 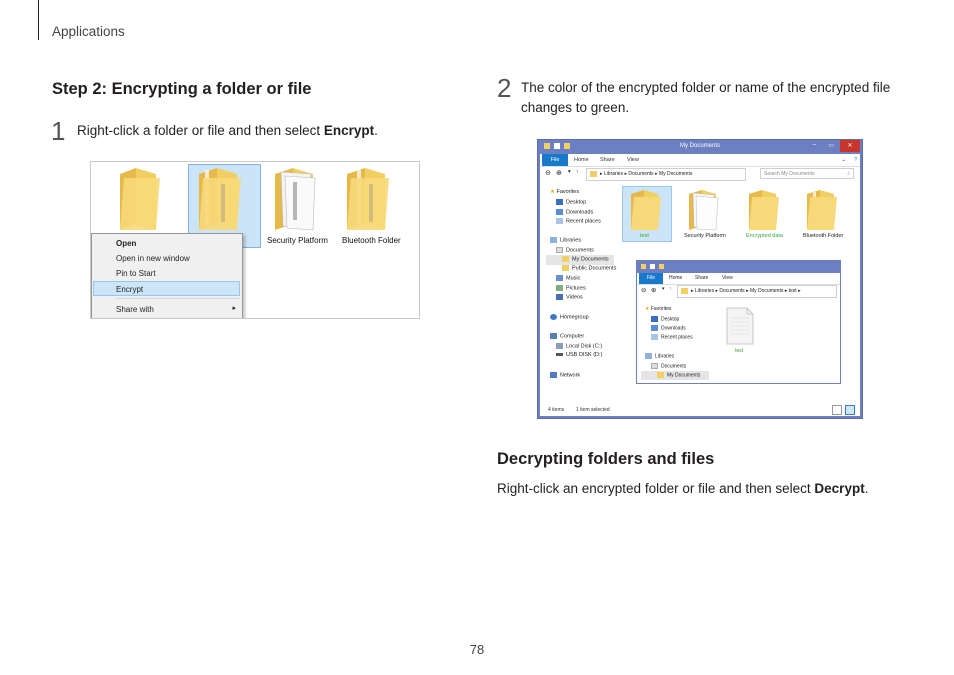 I want to click on breadcrumb-documents: Documents, so click(x=640, y=174).